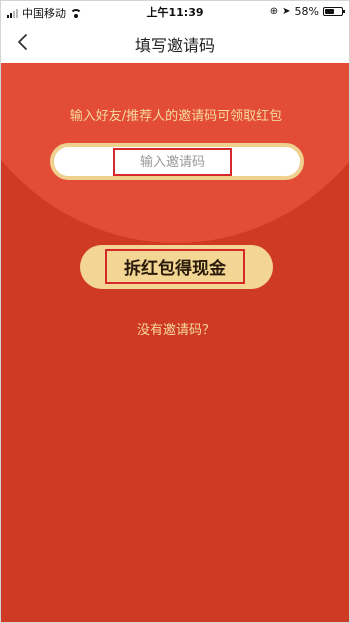  Describe the element at coordinates (176, 116) in the screenshot. I see `invite-hint: 输入好友/推荐人的邀请码可领取红包` at that location.